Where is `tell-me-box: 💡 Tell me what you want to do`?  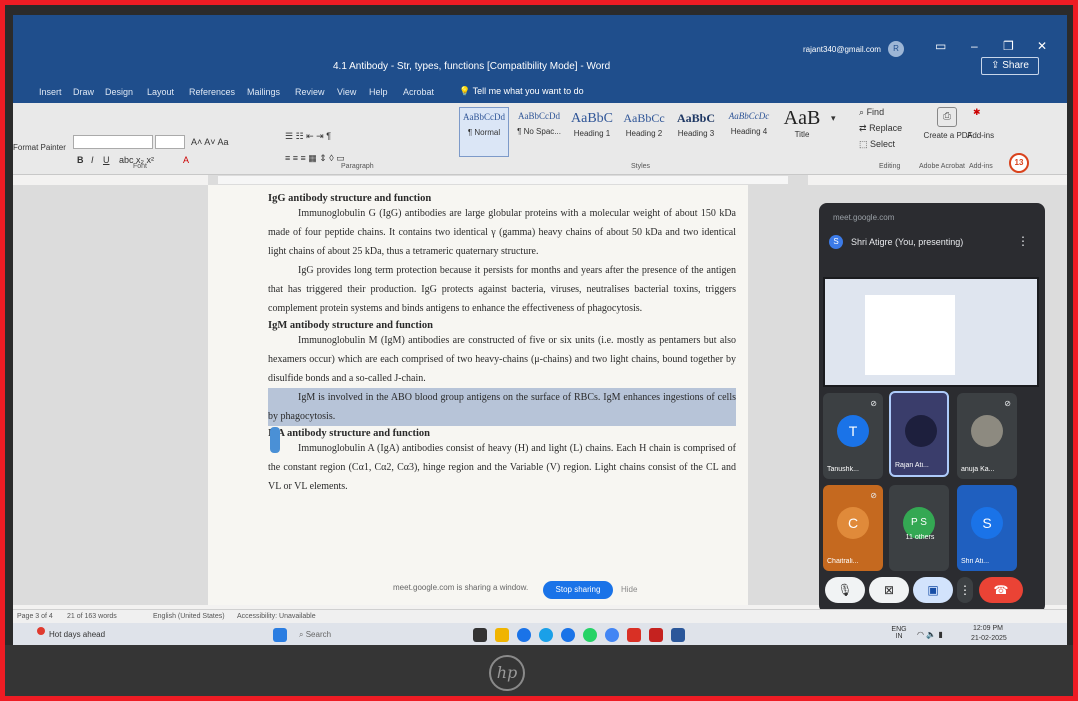 tell-me-box: 💡 Tell me what you want to do is located at coordinates (521, 91).